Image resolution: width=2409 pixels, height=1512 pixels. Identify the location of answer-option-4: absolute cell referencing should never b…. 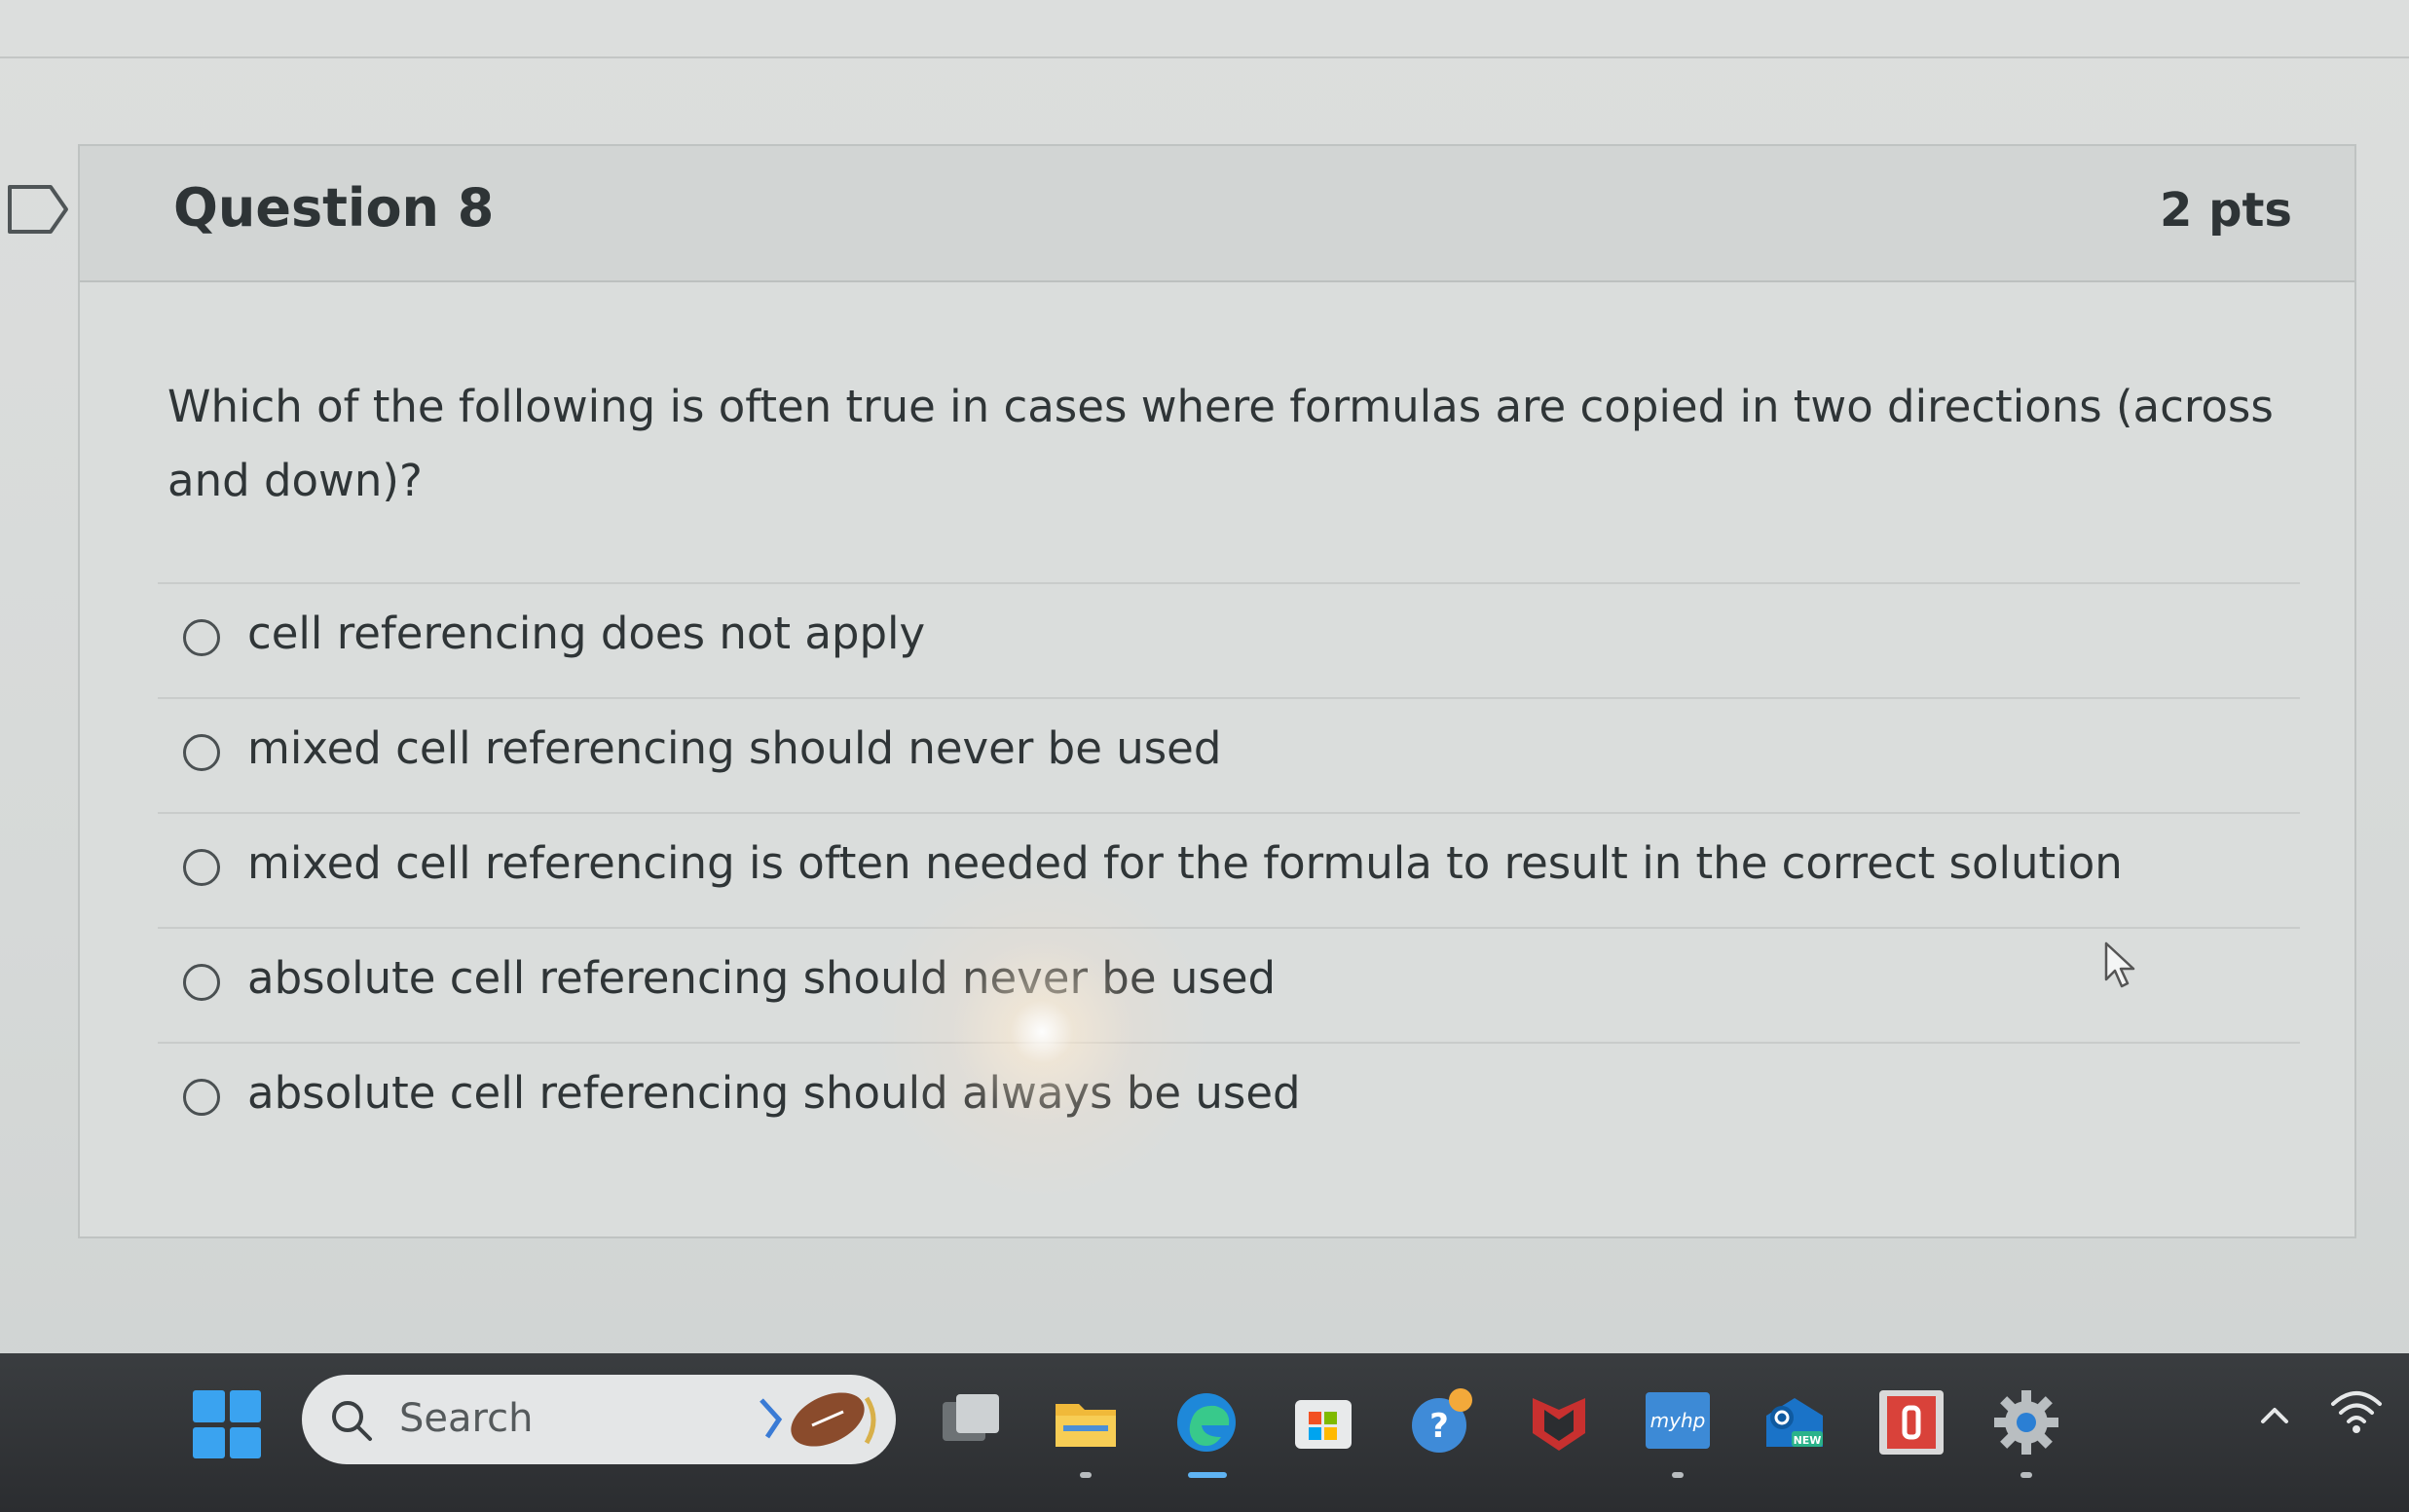
(1229, 984).